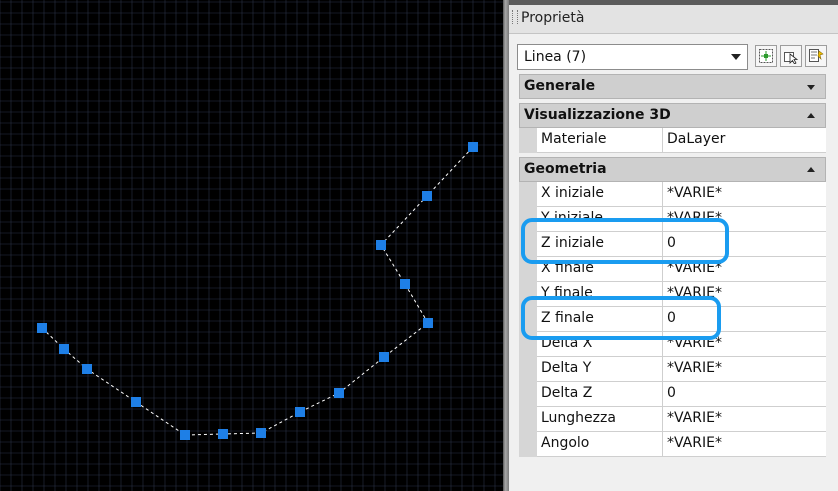 This screenshot has height=491, width=838. What do you see at coordinates (574, 139) in the screenshot?
I see `property-label: Materiale` at bounding box center [574, 139].